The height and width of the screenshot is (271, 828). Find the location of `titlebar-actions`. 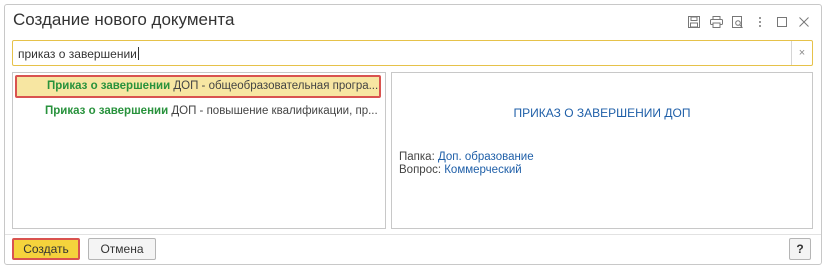

titlebar-actions is located at coordinates (749, 22).